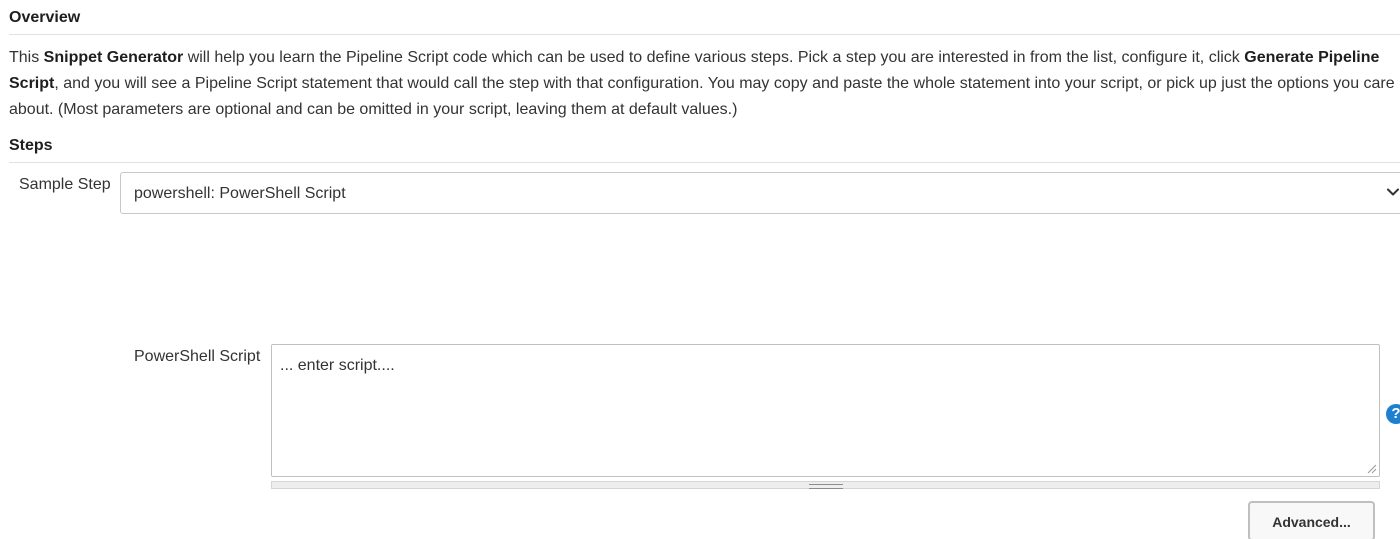 This screenshot has height=539, width=1400. What do you see at coordinates (240, 193) in the screenshot?
I see `sample-step-selected-value: powershell: PowerShell Script` at bounding box center [240, 193].